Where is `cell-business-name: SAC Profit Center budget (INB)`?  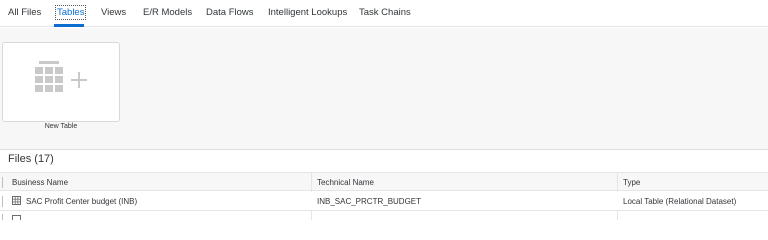 cell-business-name: SAC Profit Center budget (INB) is located at coordinates (82, 201).